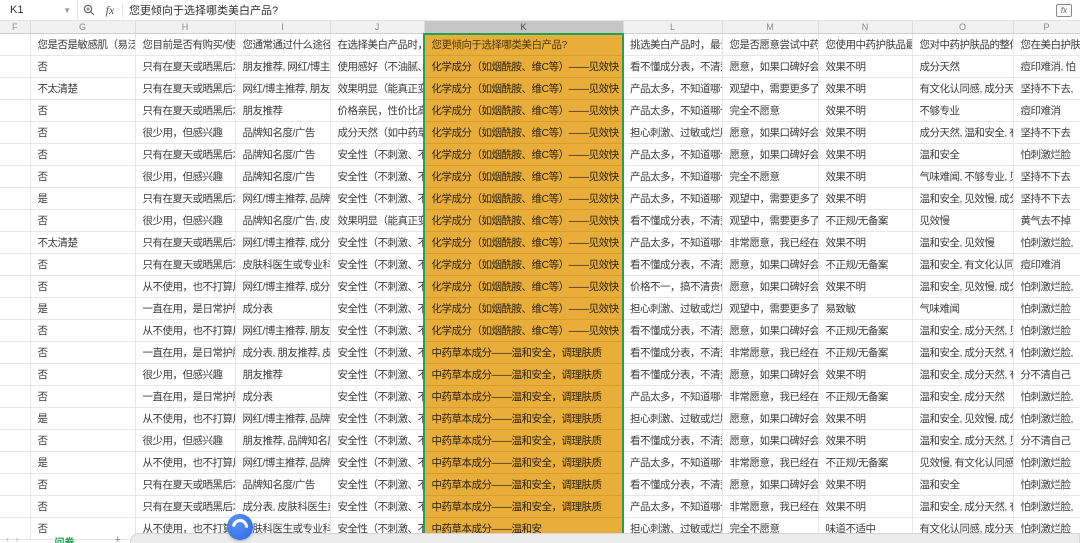 The image size is (1080, 543). Describe the element at coordinates (185, 44) in the screenshot. I see `cell-H1: 您目前是否有购买/使用美` at that location.